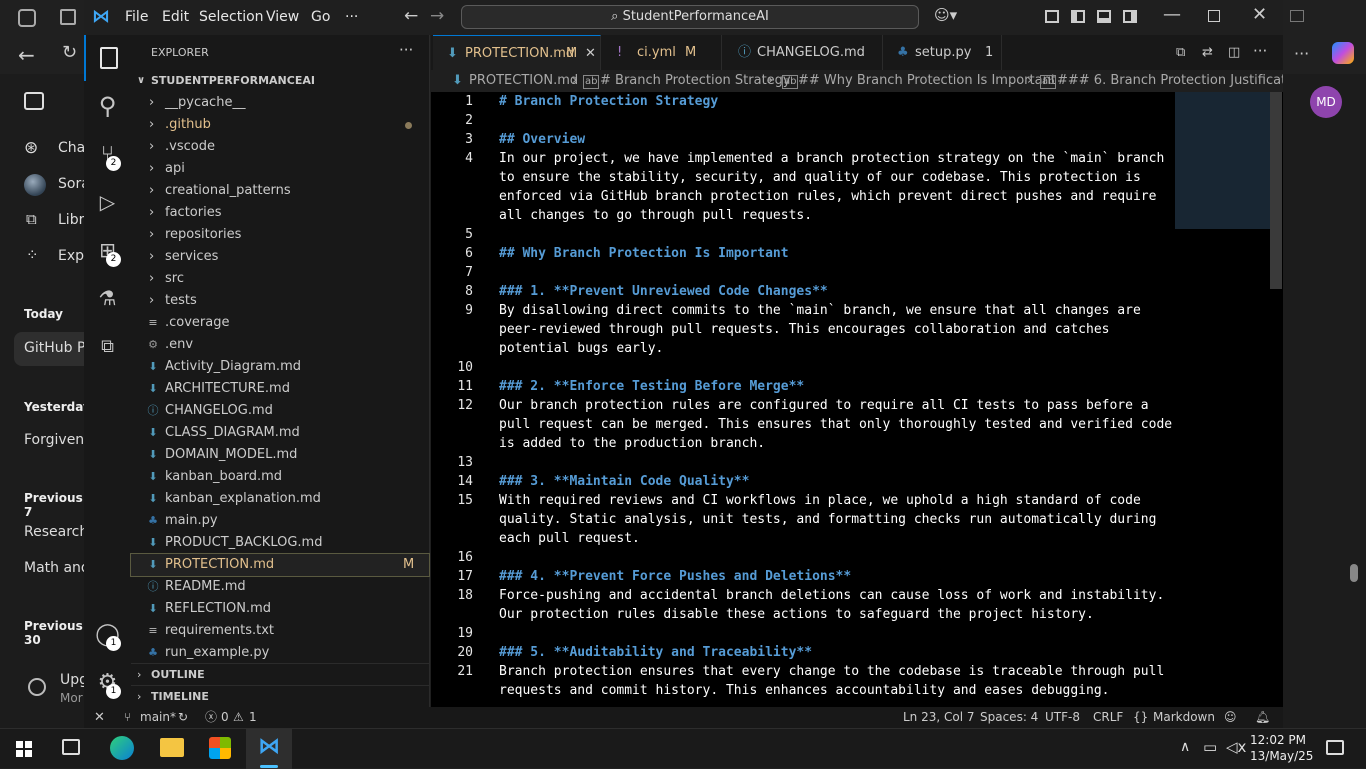  Describe the element at coordinates (632, 443) in the screenshot. I see `code-line: is added to the production branch.` at that location.